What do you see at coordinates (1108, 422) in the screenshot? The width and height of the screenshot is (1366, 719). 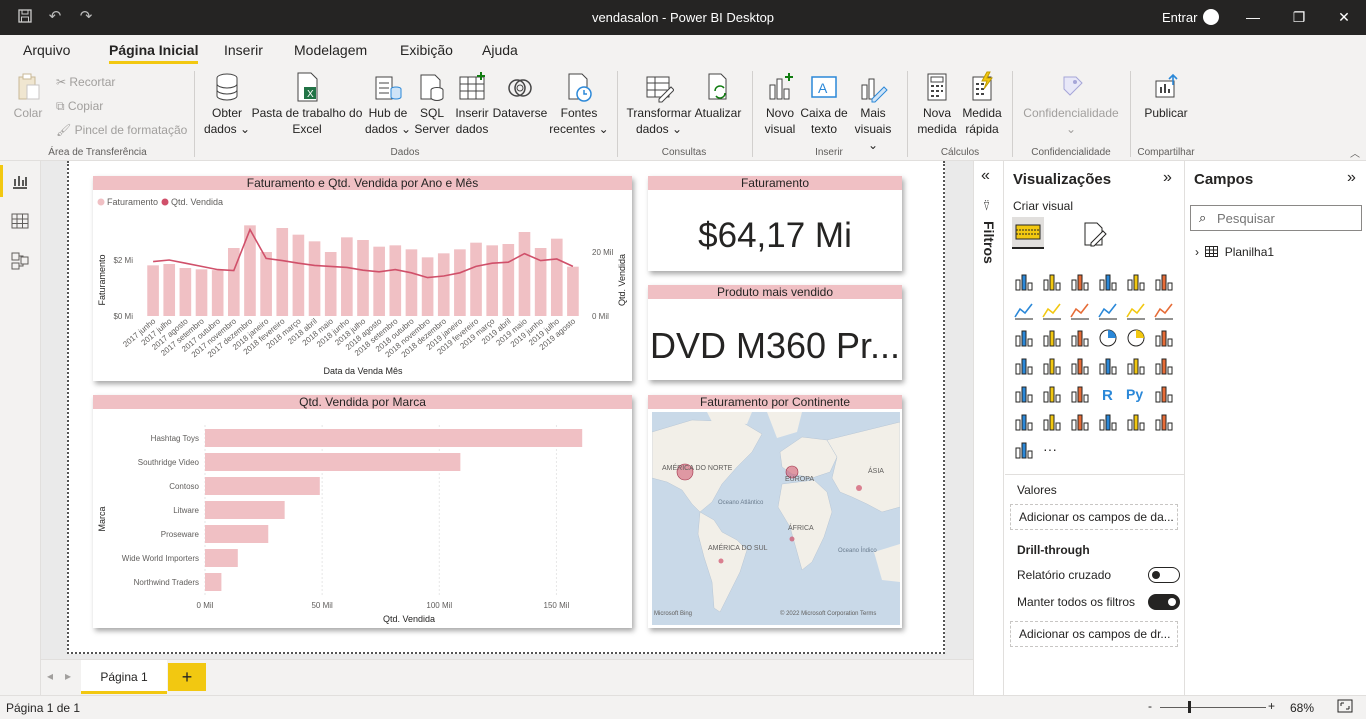 I see `paginated-report-icon` at bounding box center [1108, 422].